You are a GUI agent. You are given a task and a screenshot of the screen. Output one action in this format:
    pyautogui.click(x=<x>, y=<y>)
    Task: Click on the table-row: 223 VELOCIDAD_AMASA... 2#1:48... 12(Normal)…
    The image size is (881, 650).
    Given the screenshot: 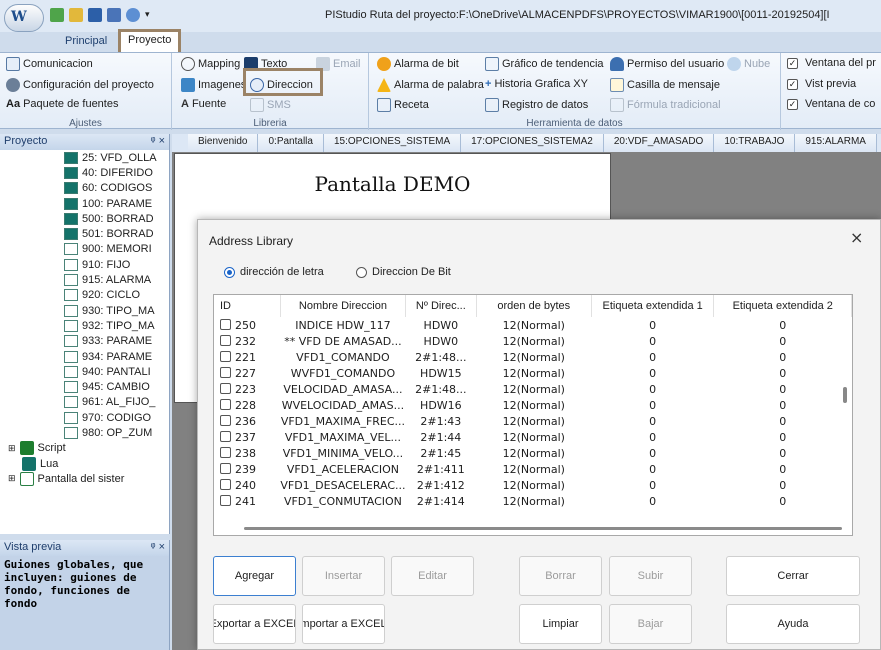 What is the action you would take?
    pyautogui.click(x=533, y=389)
    